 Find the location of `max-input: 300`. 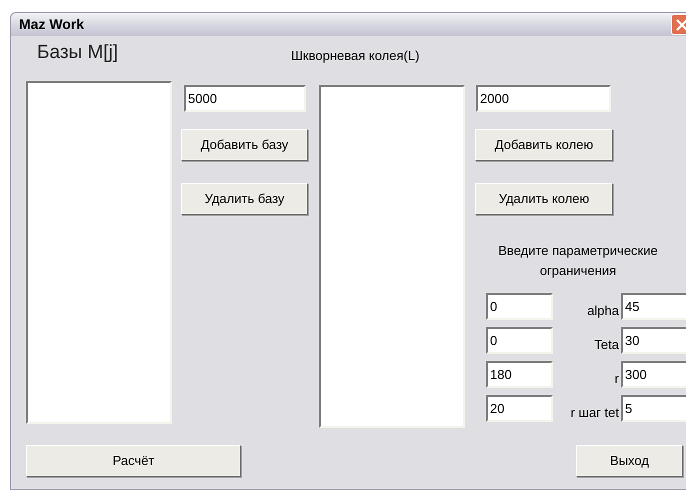

max-input: 300 is located at coordinates (653, 374).